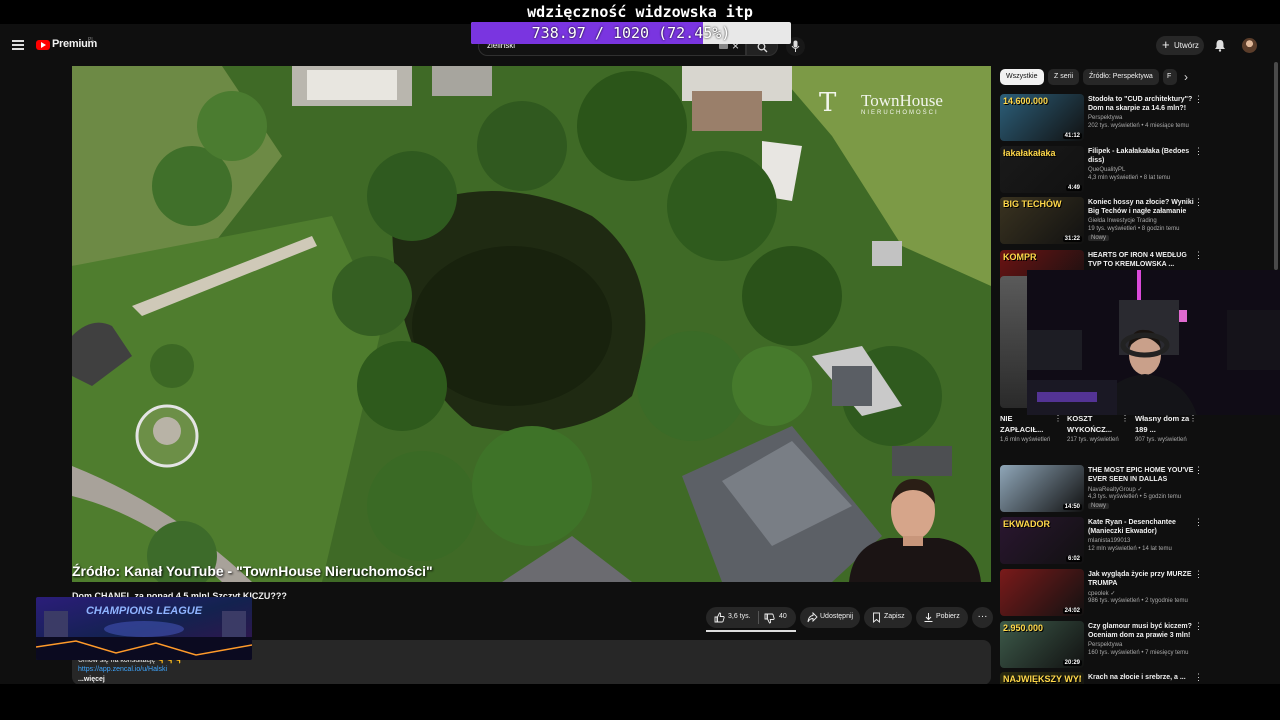 This screenshot has height=720, width=1280. Describe the element at coordinates (1020, 257) in the screenshot. I see `thumbnail-text: KOMPR` at that location.